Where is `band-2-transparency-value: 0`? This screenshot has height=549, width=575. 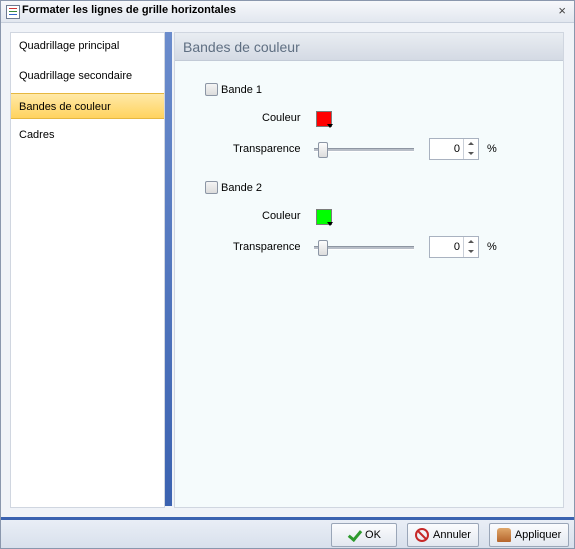 band-2-transparency-value: 0 is located at coordinates (457, 247).